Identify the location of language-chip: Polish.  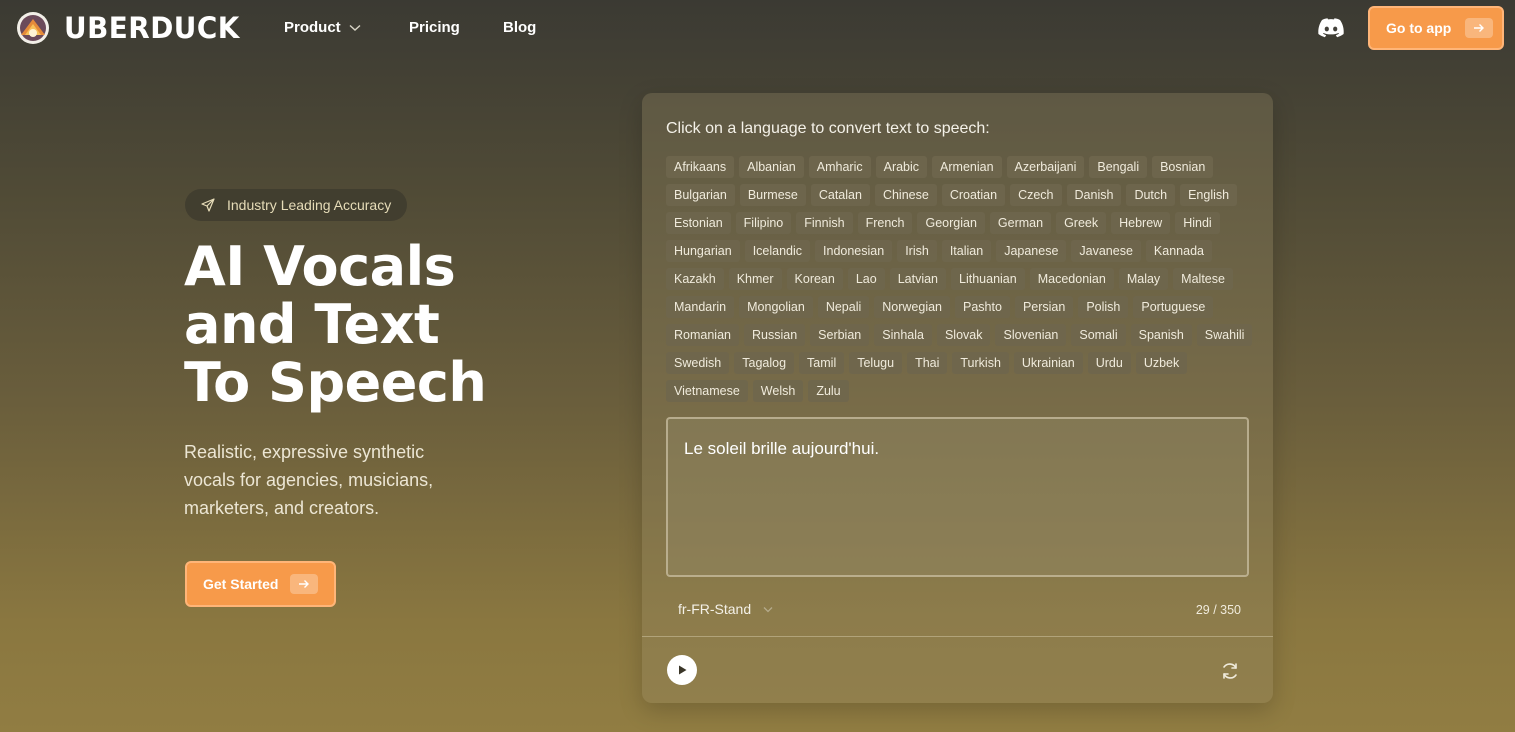
(1103, 307).